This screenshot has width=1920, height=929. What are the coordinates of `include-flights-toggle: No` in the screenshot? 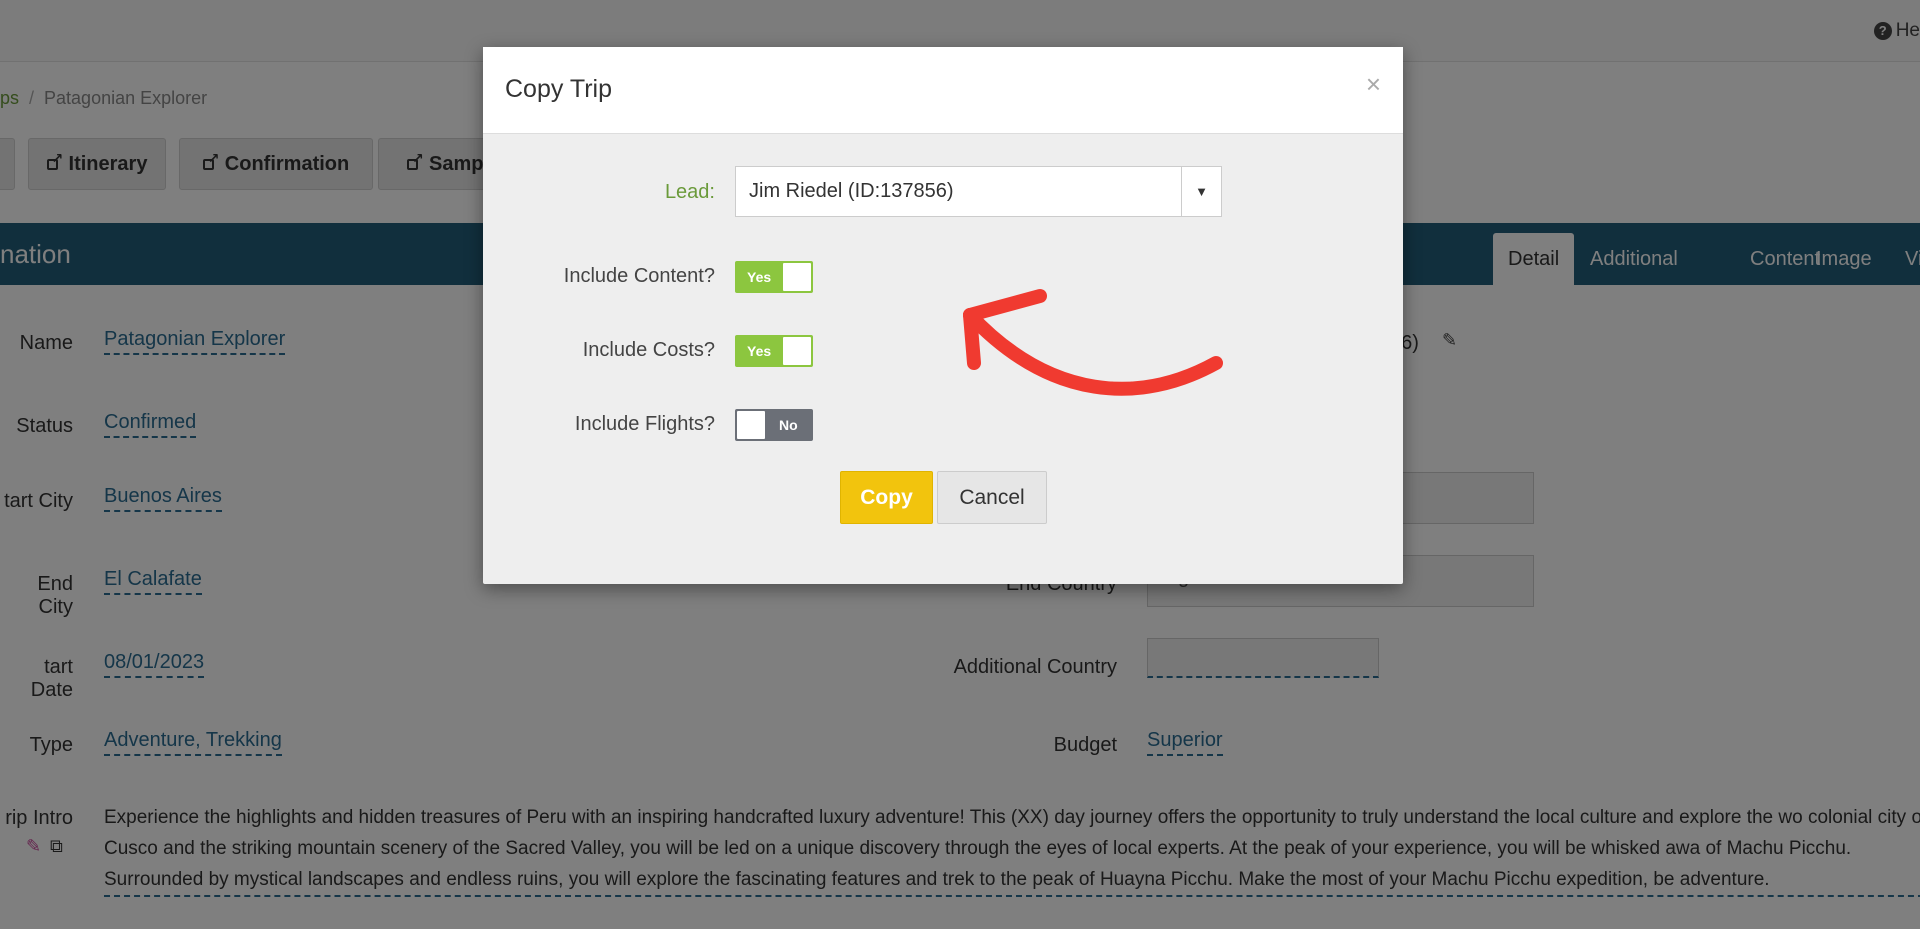 It's located at (774, 425).